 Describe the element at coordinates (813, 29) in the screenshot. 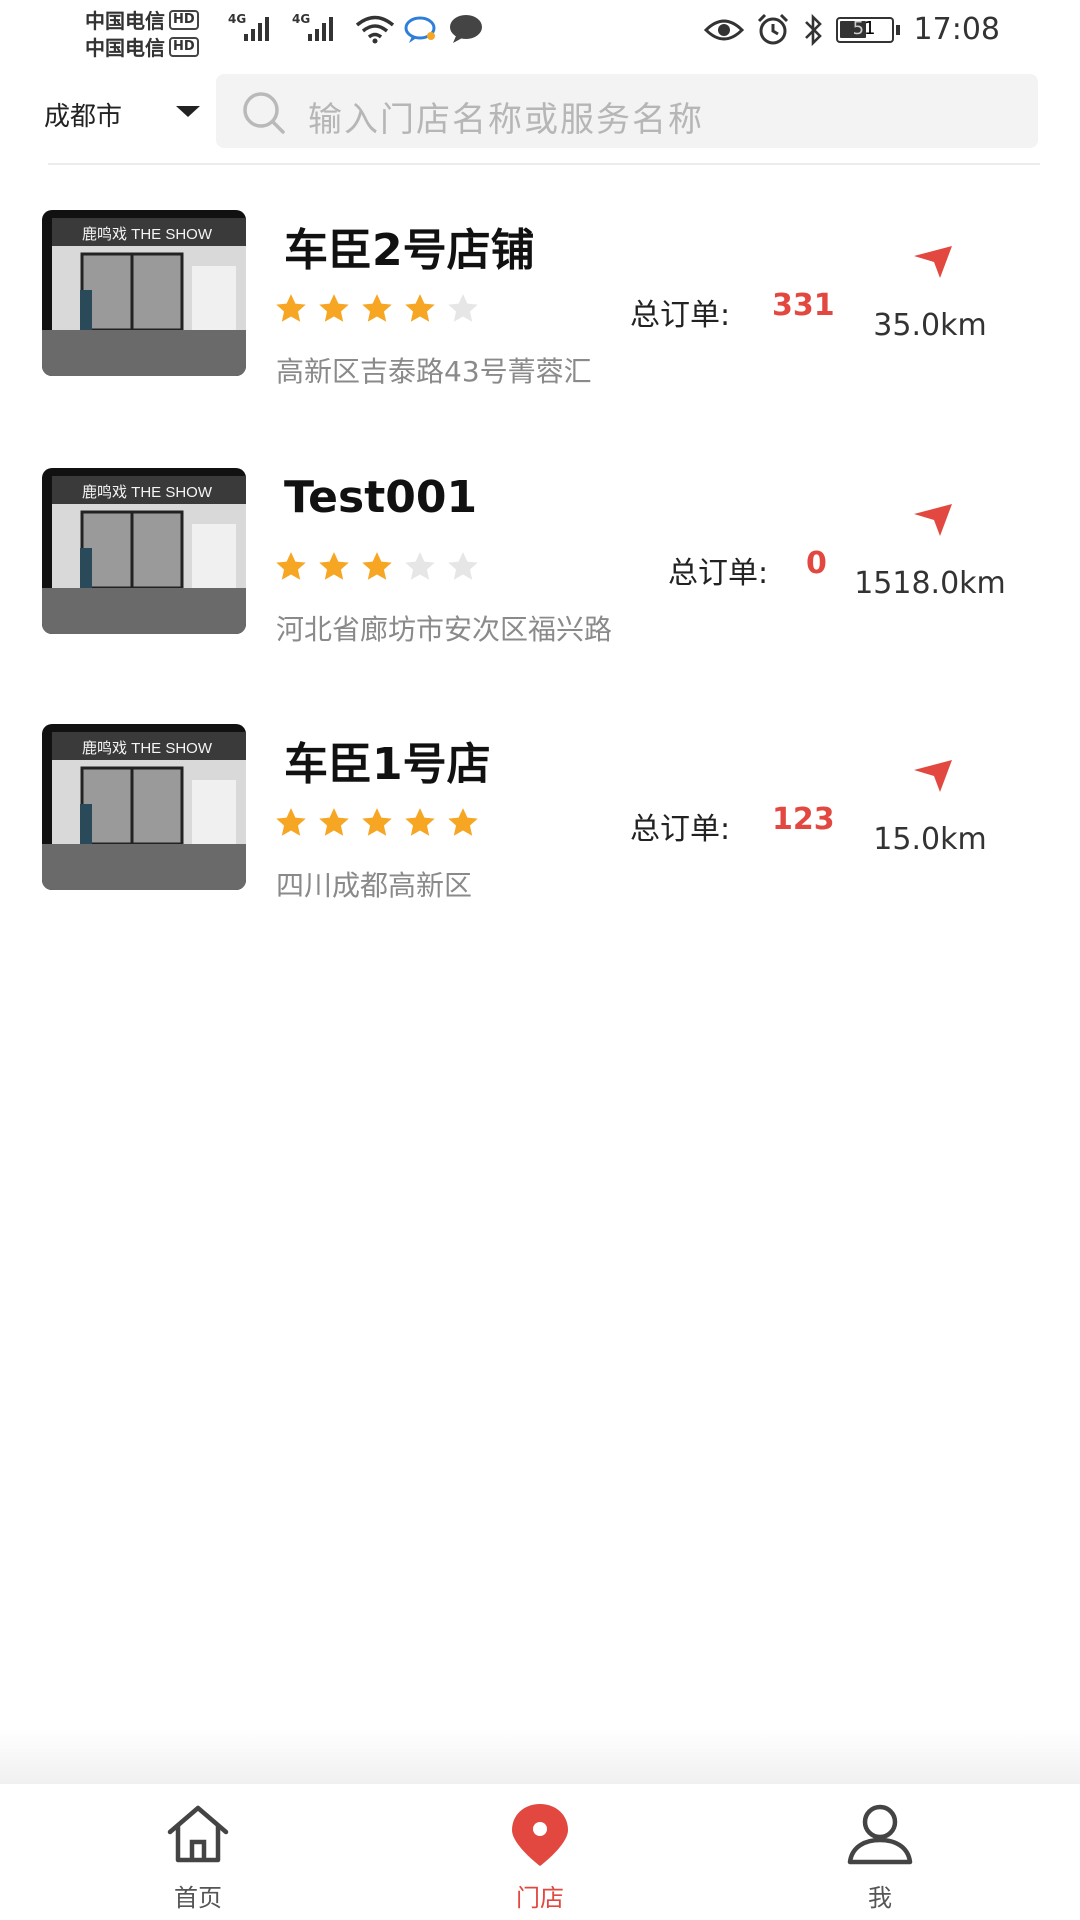

I see `bluetooth-icon` at that location.